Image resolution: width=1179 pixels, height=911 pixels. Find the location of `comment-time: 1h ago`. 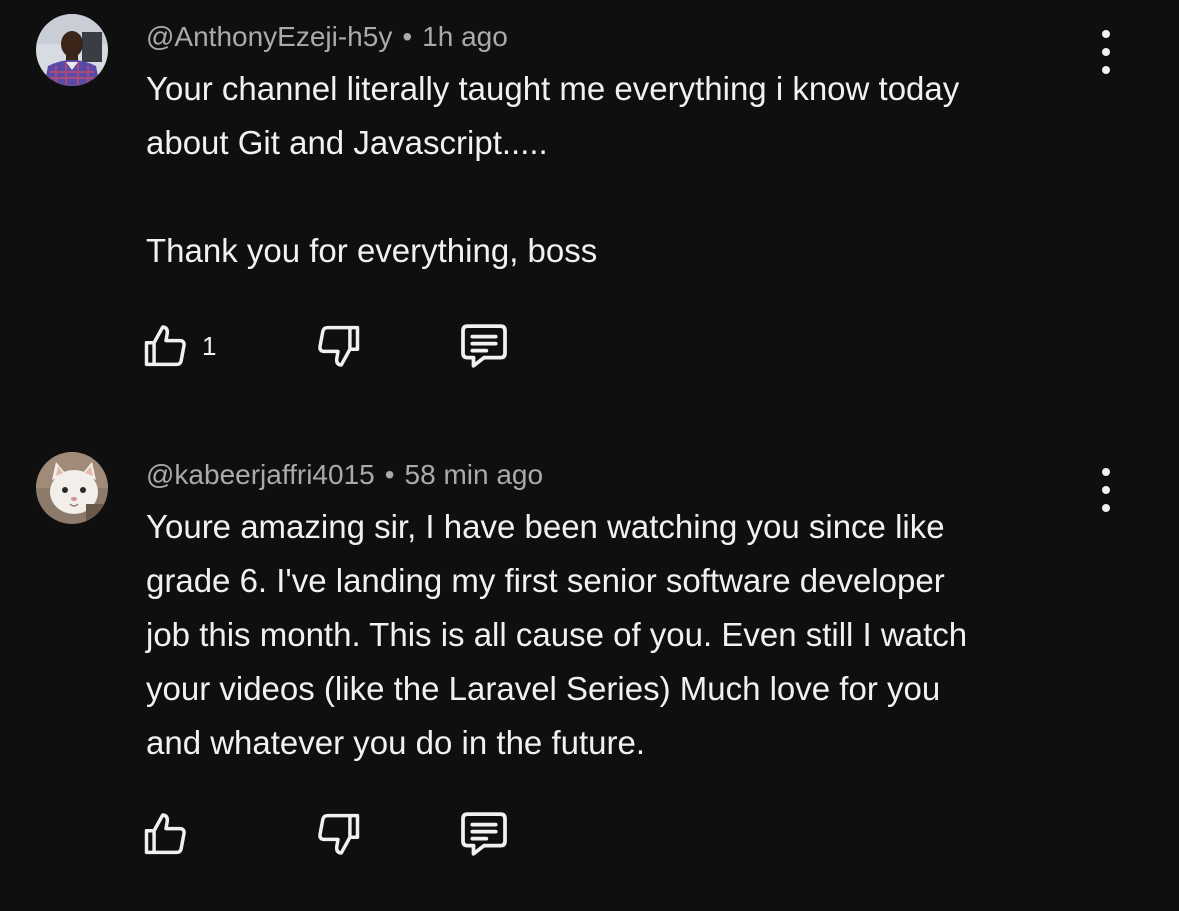

comment-time: 1h ago is located at coordinates (465, 36).